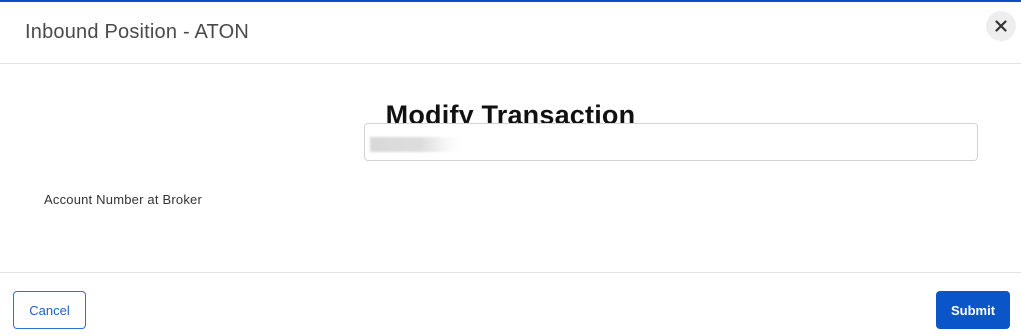 Image resolution: width=1021 pixels, height=336 pixels. I want to click on cancel-button: Cancel, so click(49, 310).